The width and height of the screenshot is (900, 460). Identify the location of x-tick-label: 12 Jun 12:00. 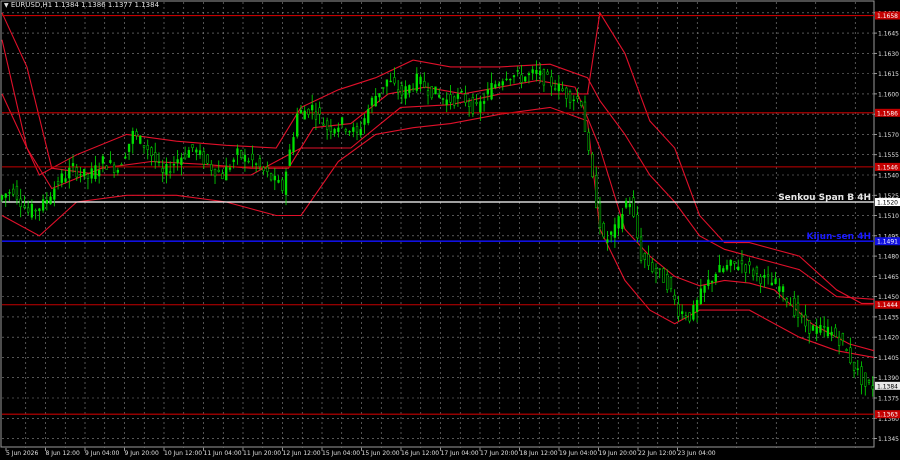
(302, 453).